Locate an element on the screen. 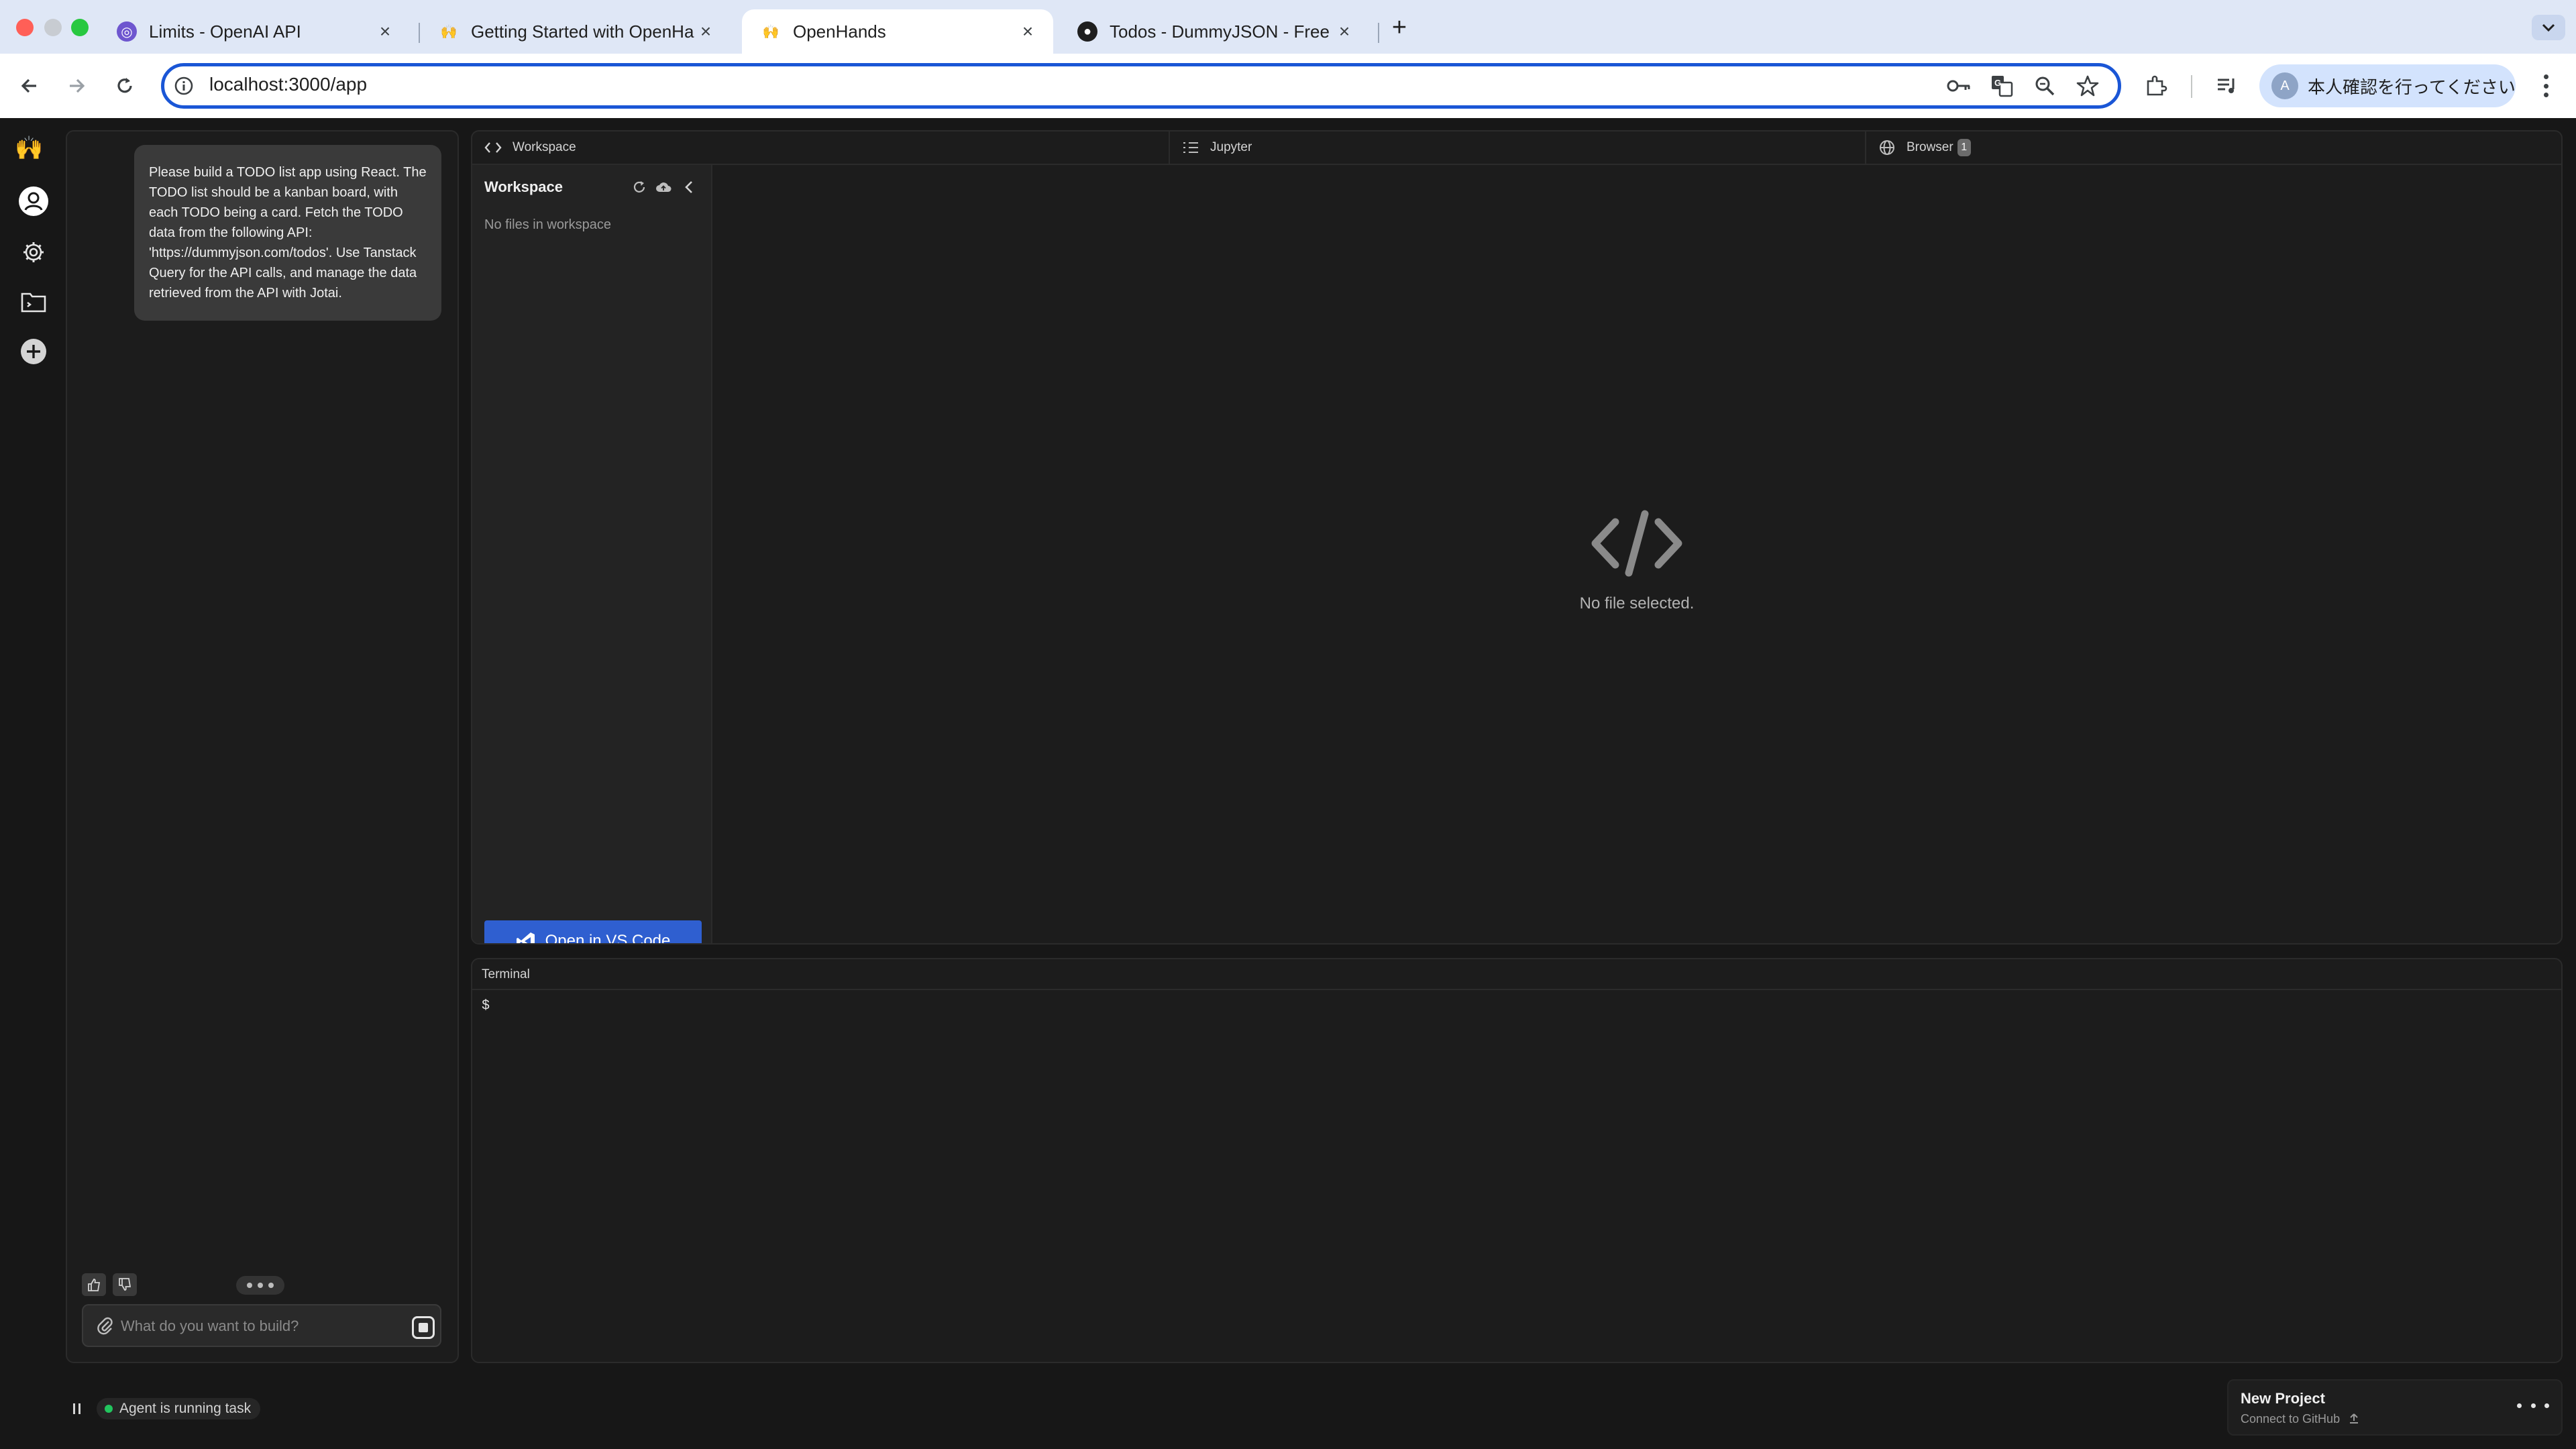 This screenshot has height=1449, width=2576. stop-icon is located at coordinates (423, 1327).